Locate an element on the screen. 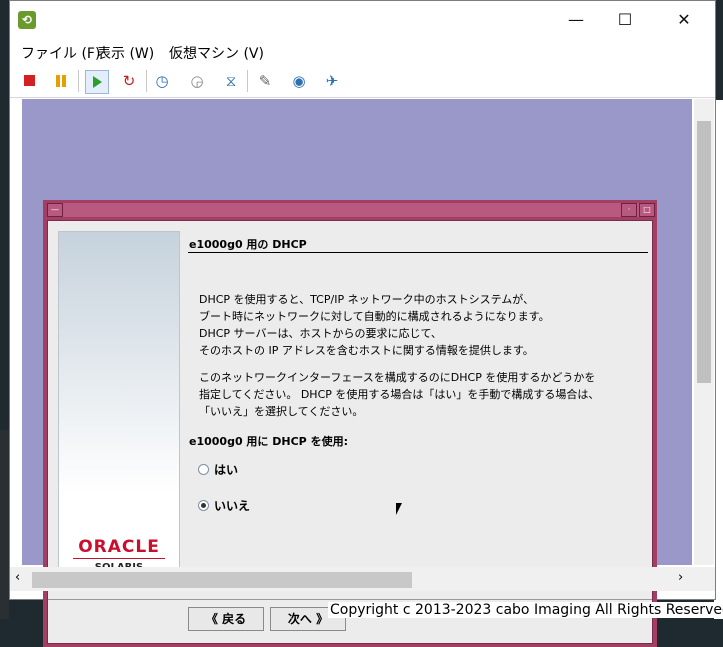  stop-icon is located at coordinates (29, 81).